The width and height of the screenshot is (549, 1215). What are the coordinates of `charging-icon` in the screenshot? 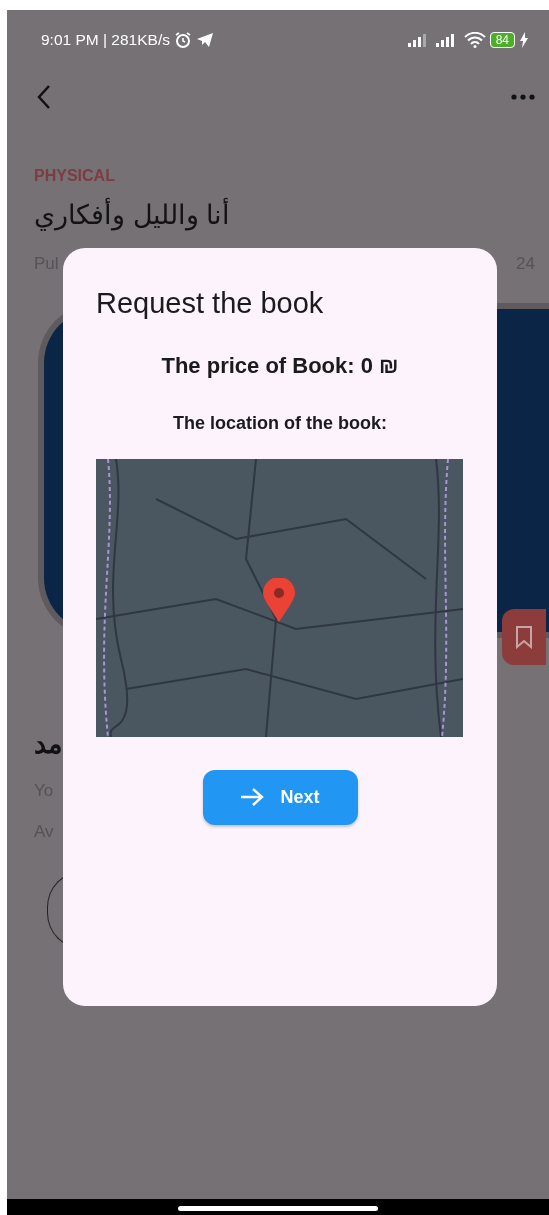 It's located at (524, 40).